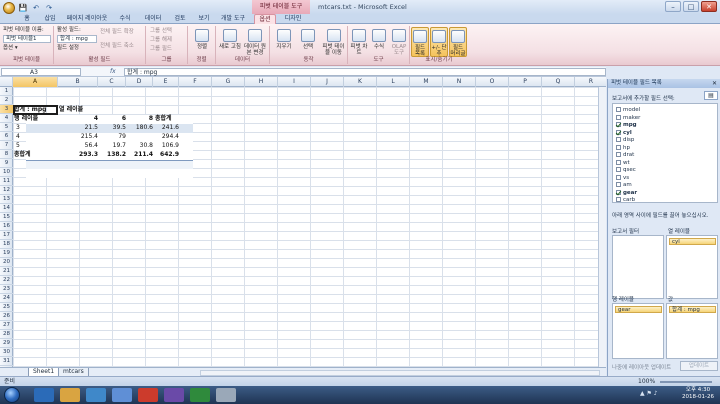  I want to click on tab-view: 보기, so click(204, 19).